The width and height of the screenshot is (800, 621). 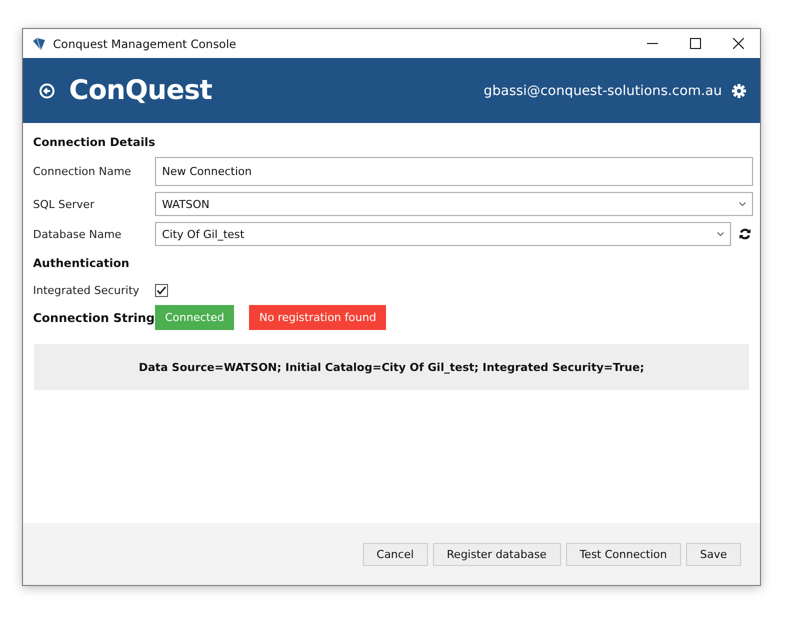 What do you see at coordinates (713, 554) in the screenshot?
I see `footer-button: Save` at bounding box center [713, 554].